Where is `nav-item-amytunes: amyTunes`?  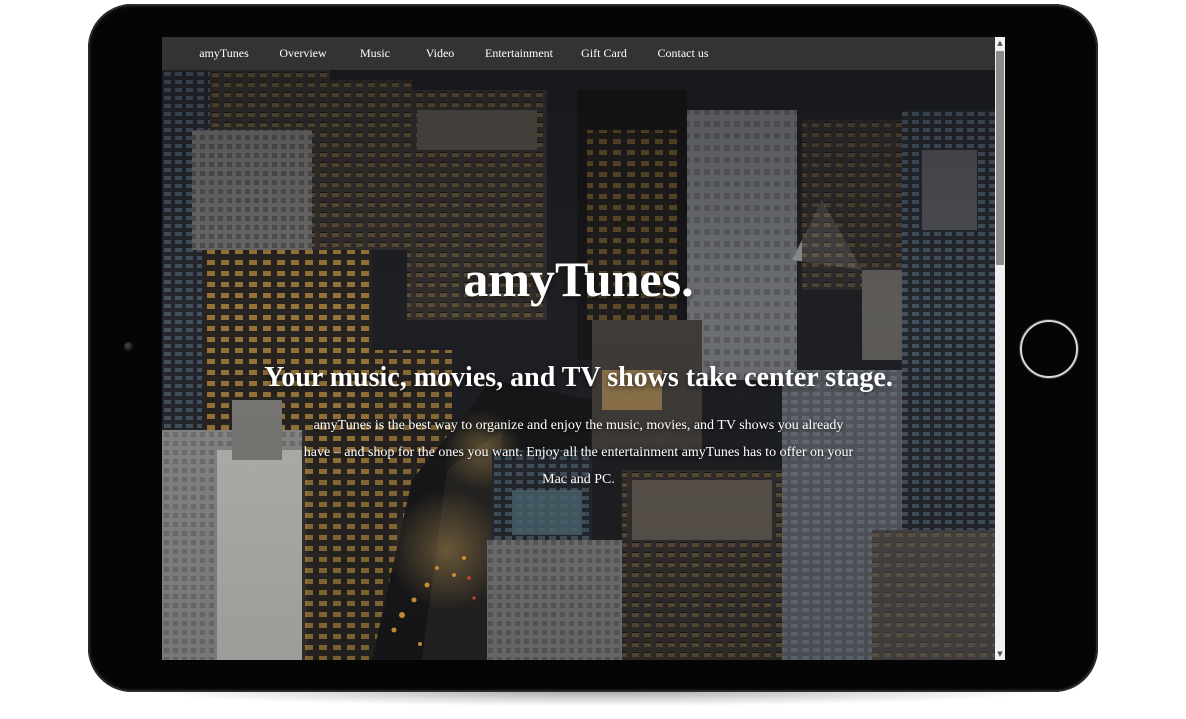
nav-item-amytunes: amyTunes is located at coordinates (224, 53).